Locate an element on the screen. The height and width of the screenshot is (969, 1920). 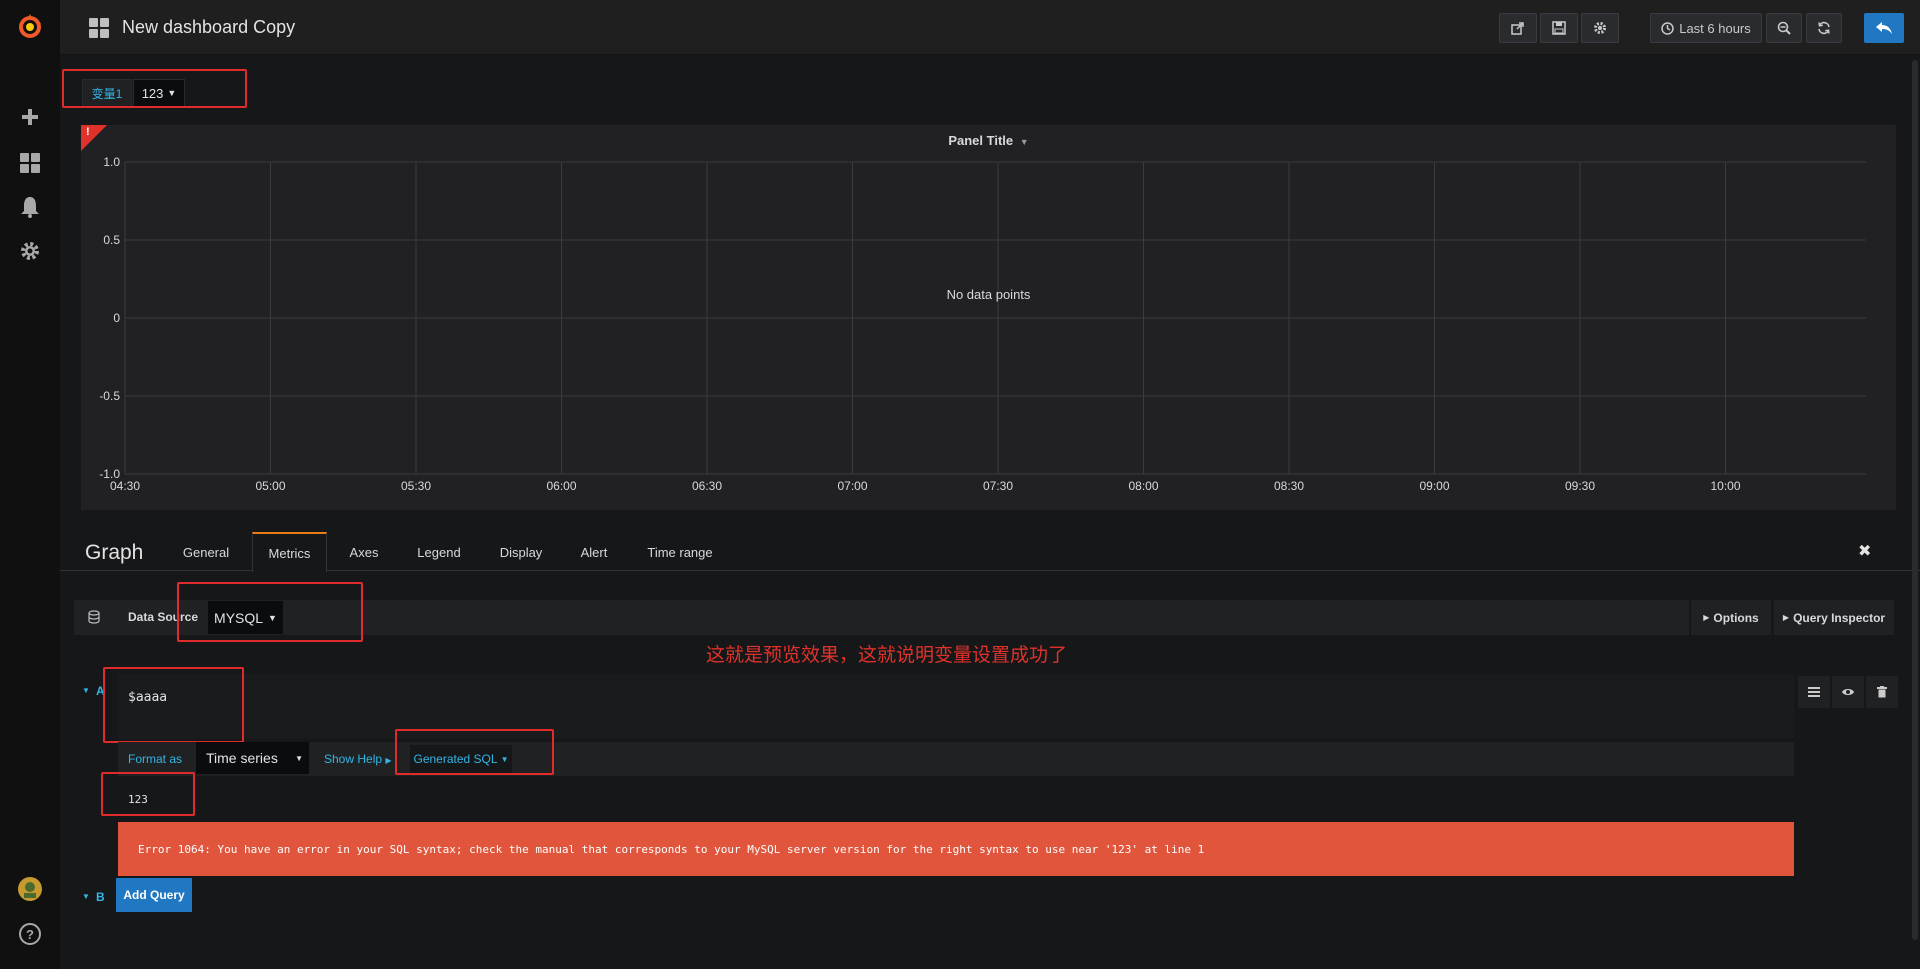
highlight-box-sql-preview is located at coordinates (148, 794).